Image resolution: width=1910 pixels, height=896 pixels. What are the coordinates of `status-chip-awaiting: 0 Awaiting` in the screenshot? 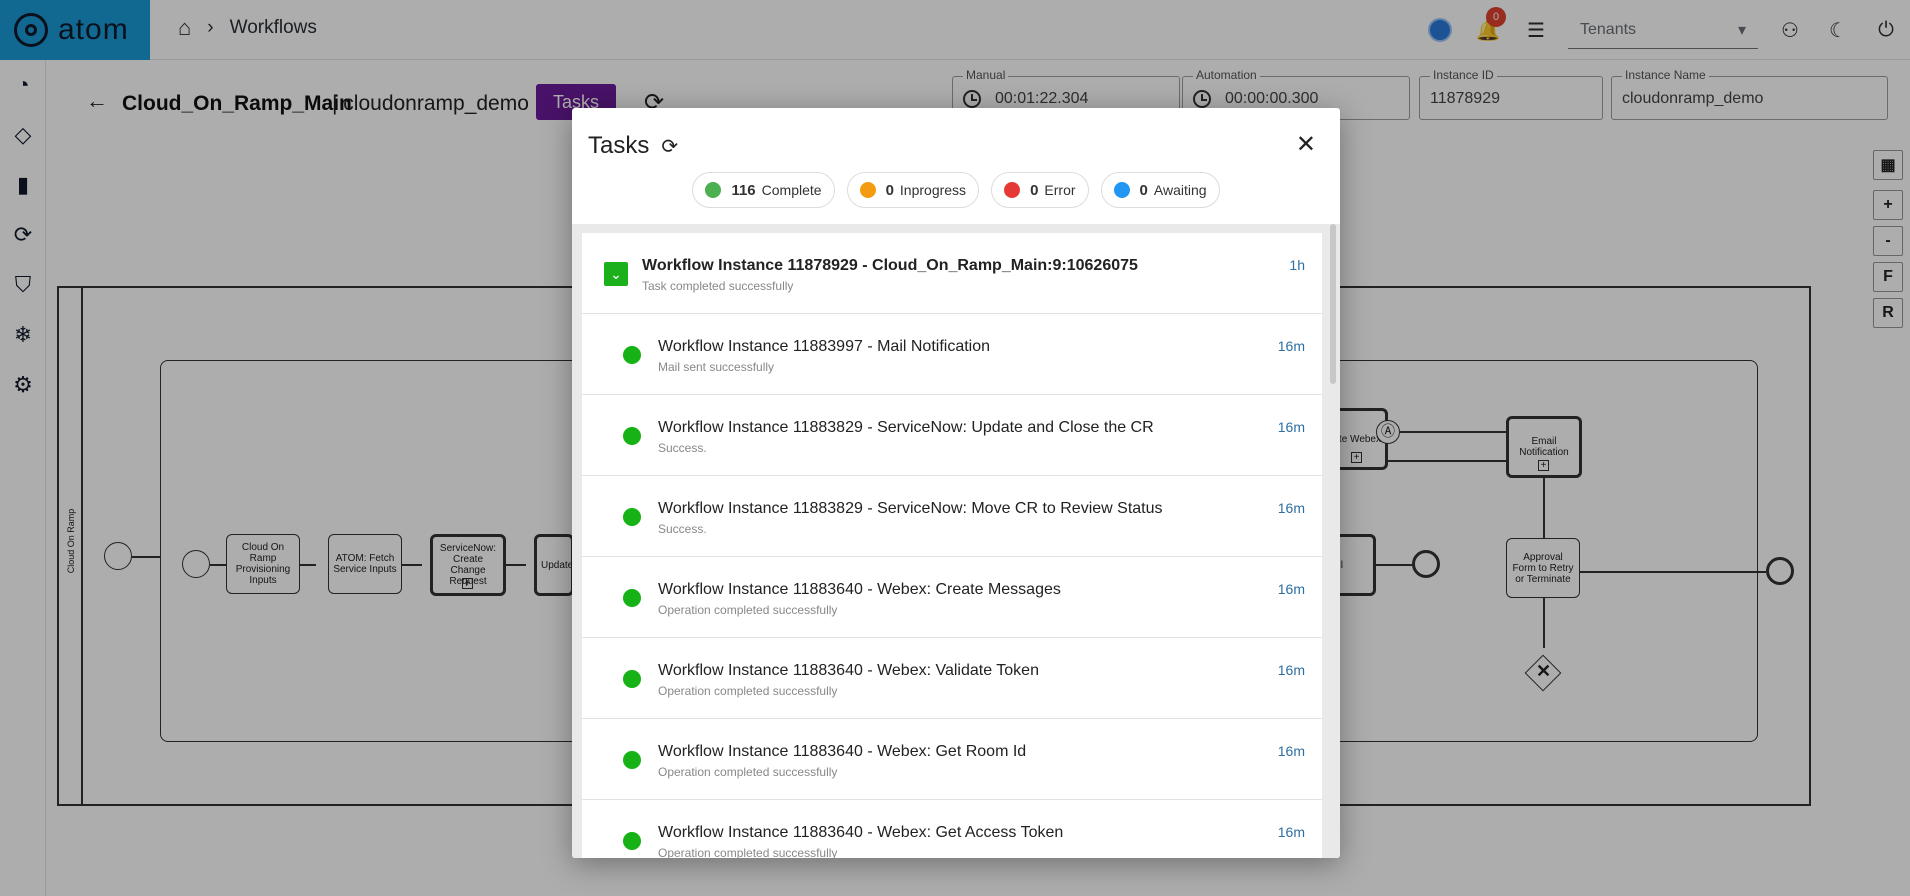 It's located at (1160, 190).